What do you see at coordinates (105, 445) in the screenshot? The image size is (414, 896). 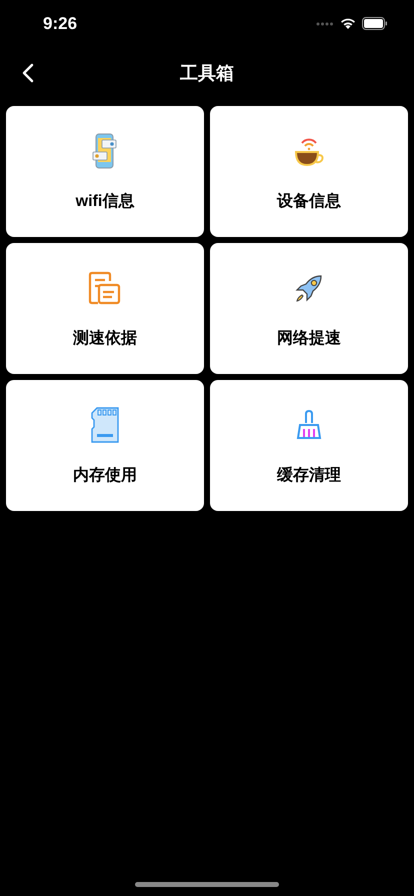 I see `tool-card: 内存使用` at bounding box center [105, 445].